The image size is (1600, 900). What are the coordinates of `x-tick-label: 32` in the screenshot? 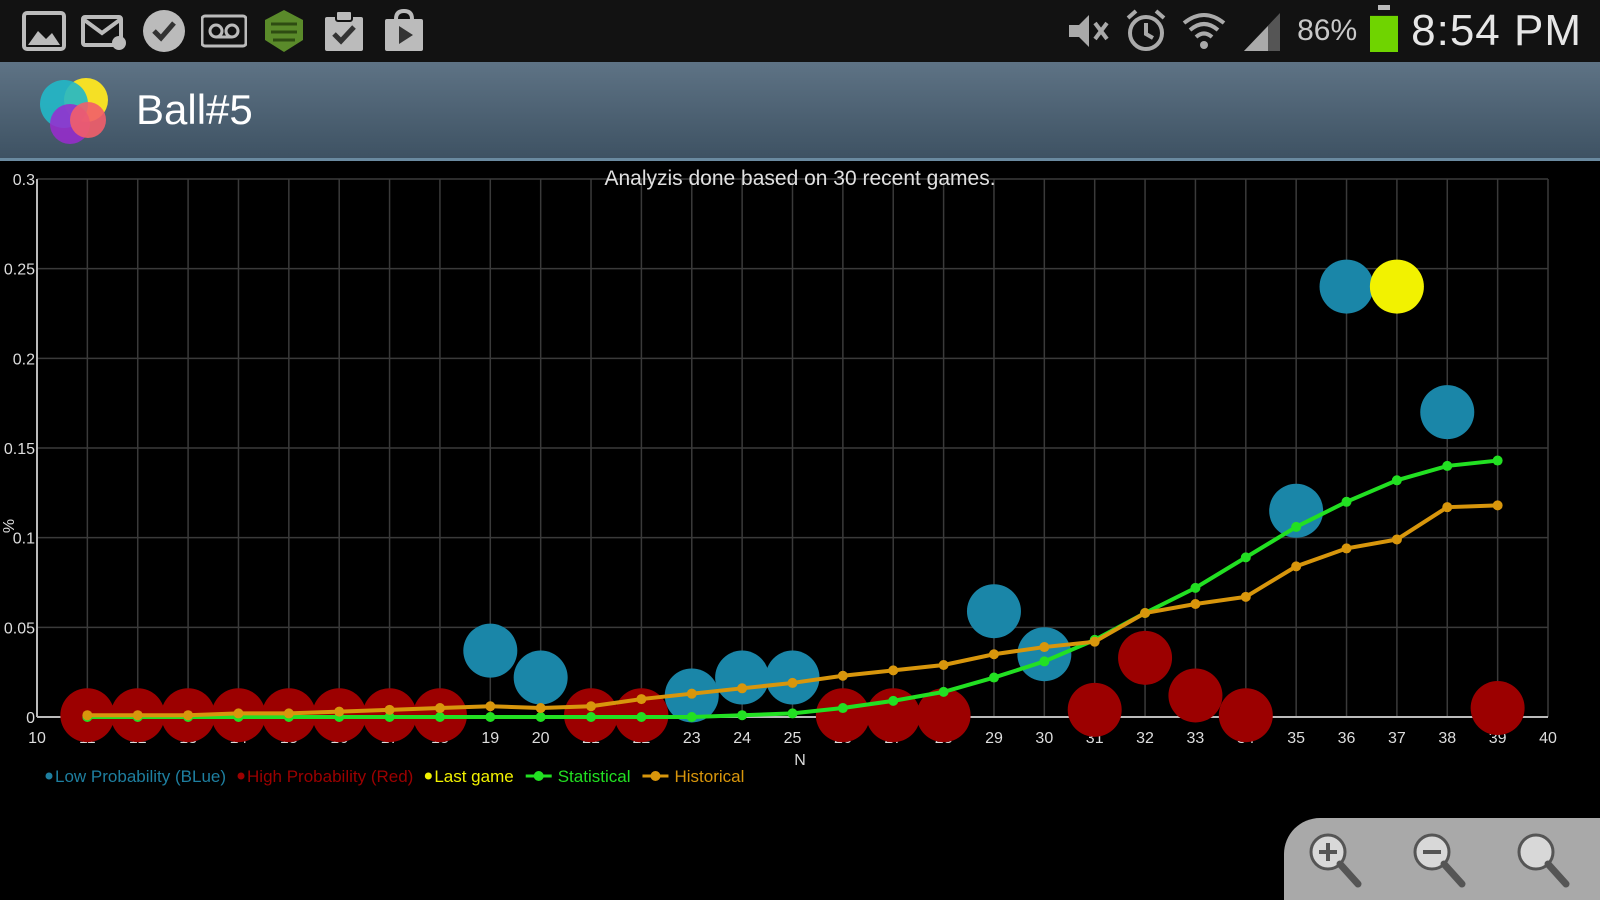 It's located at (1145, 738).